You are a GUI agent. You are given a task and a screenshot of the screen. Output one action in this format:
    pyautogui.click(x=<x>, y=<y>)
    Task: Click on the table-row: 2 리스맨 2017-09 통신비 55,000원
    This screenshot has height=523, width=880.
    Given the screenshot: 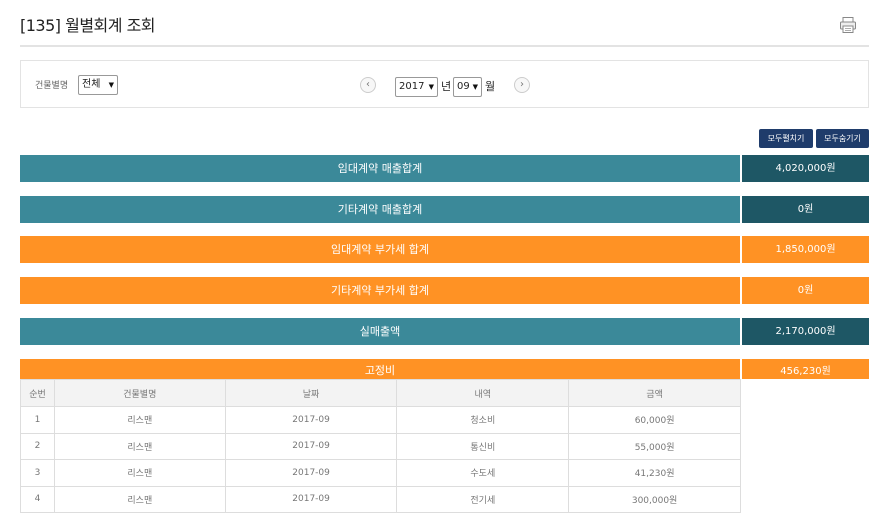 What is the action you would take?
    pyautogui.click(x=380, y=446)
    